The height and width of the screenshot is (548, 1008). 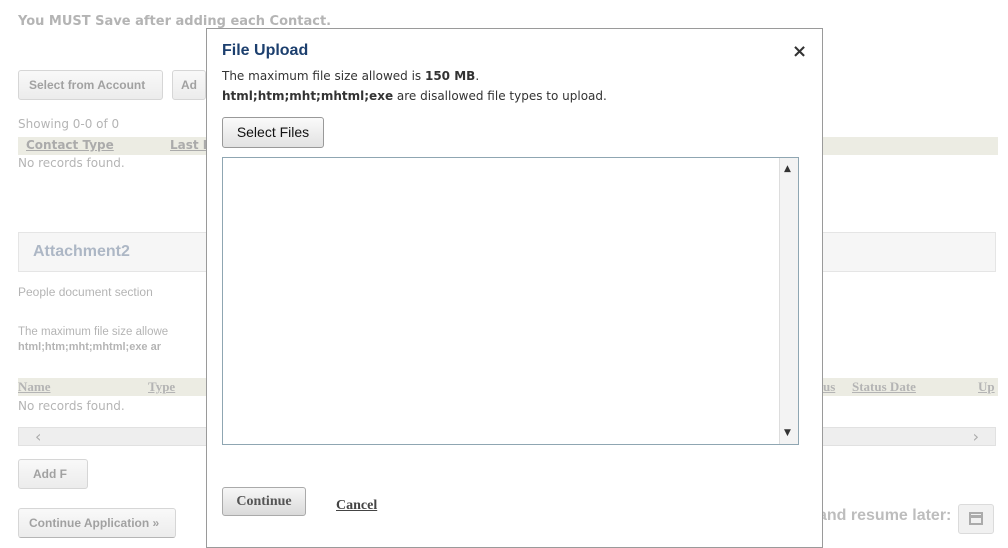 What do you see at coordinates (787, 169) in the screenshot?
I see `scroll-up-icon: ▲` at bounding box center [787, 169].